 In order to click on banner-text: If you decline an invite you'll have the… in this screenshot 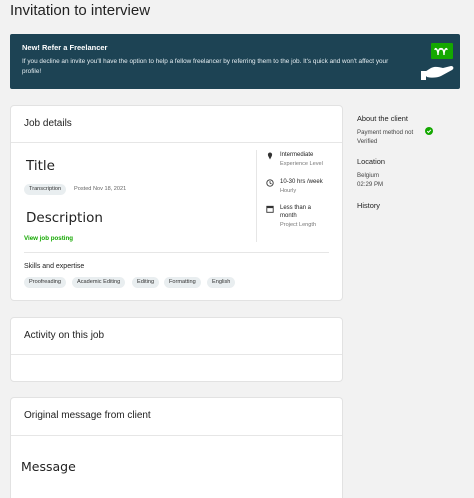, I will do `click(205, 66)`.